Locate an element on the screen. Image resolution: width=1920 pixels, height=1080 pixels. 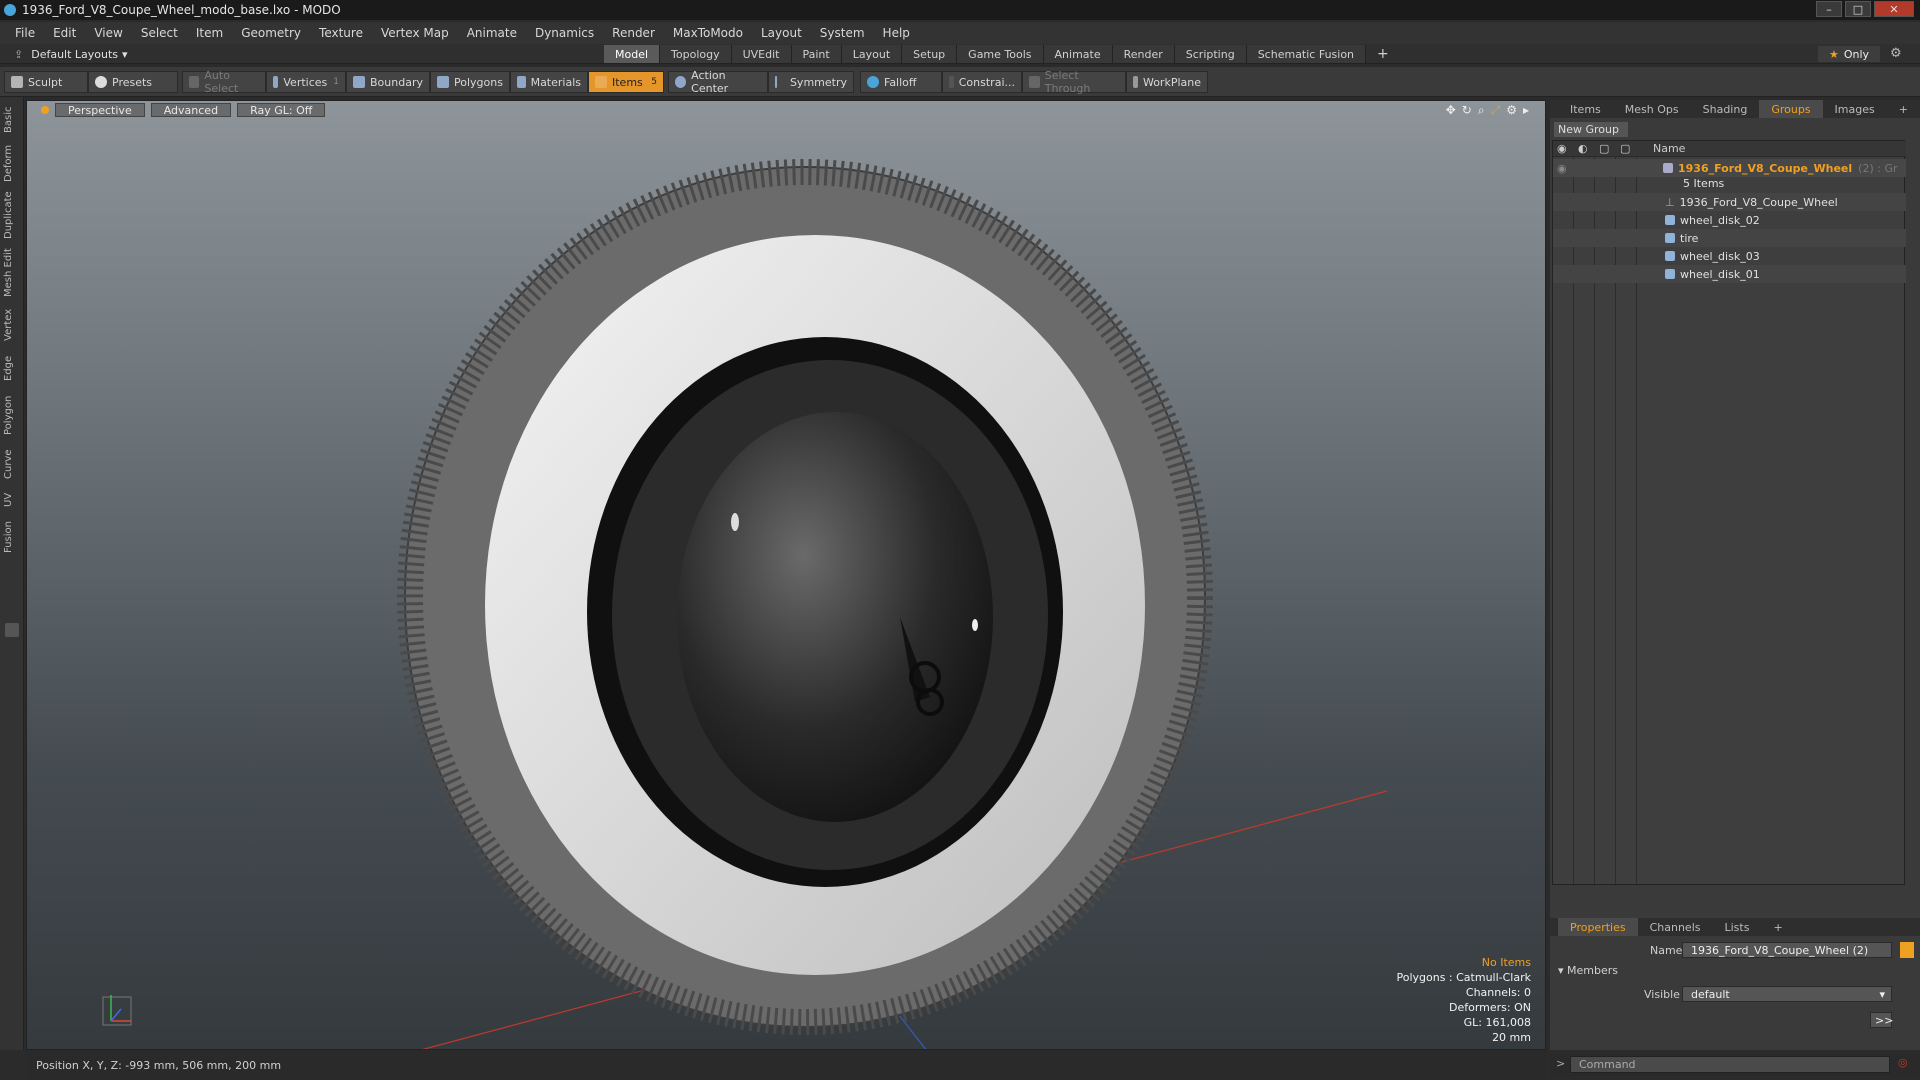
modo-app-icon is located at coordinates (10, 10).